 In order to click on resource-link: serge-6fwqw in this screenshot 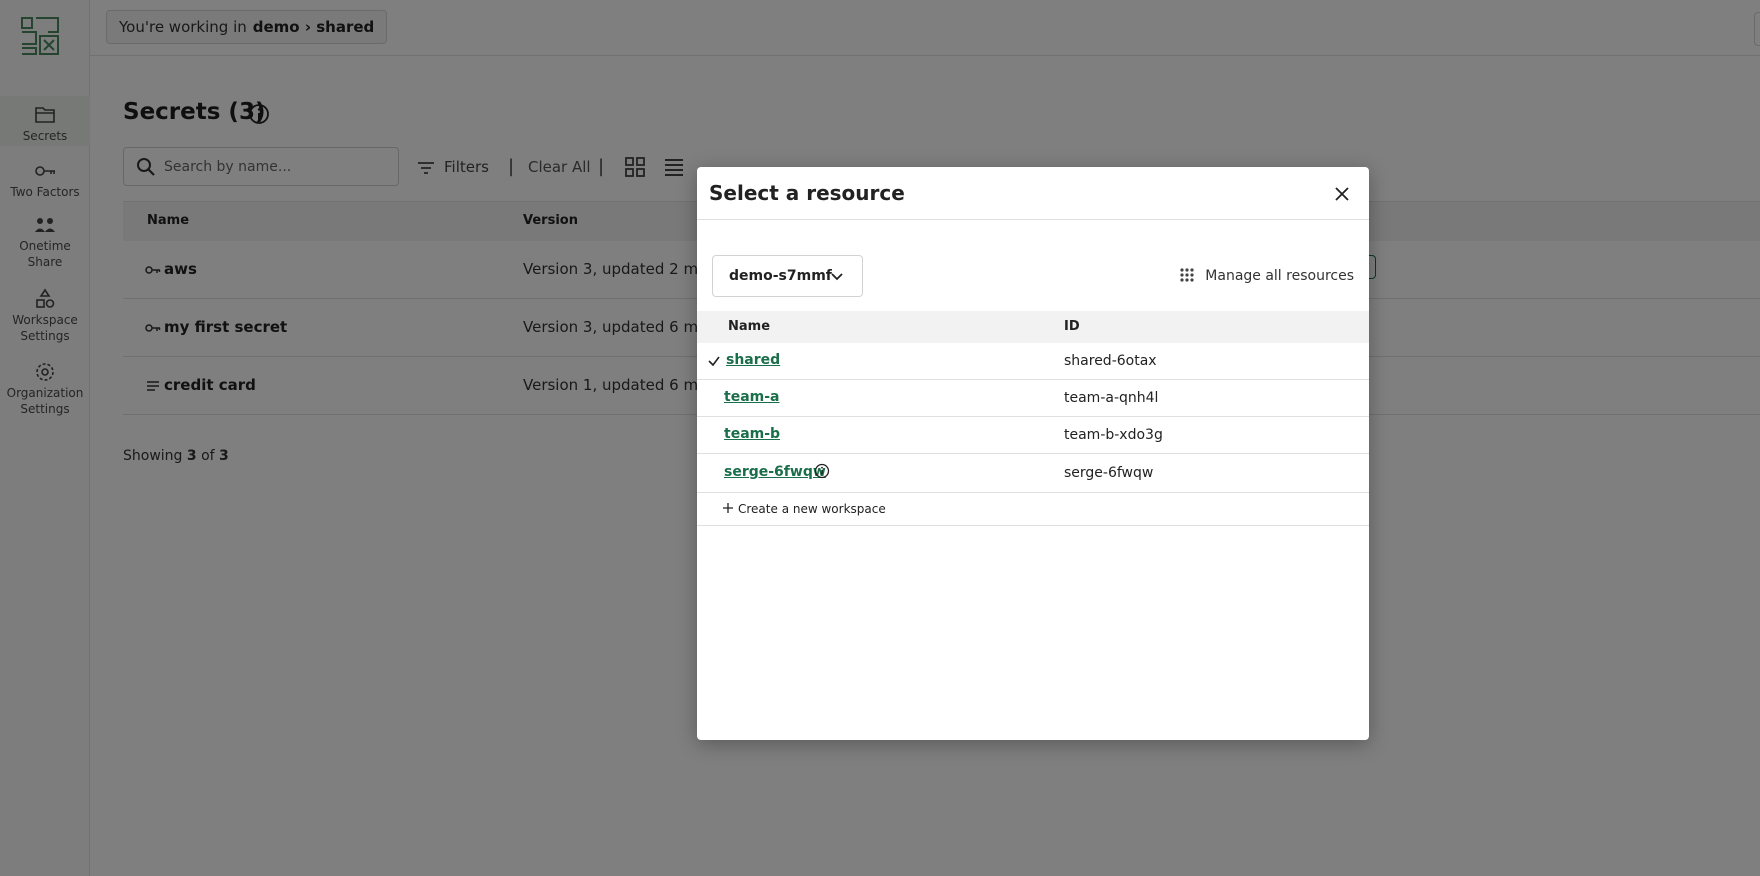, I will do `click(775, 472)`.